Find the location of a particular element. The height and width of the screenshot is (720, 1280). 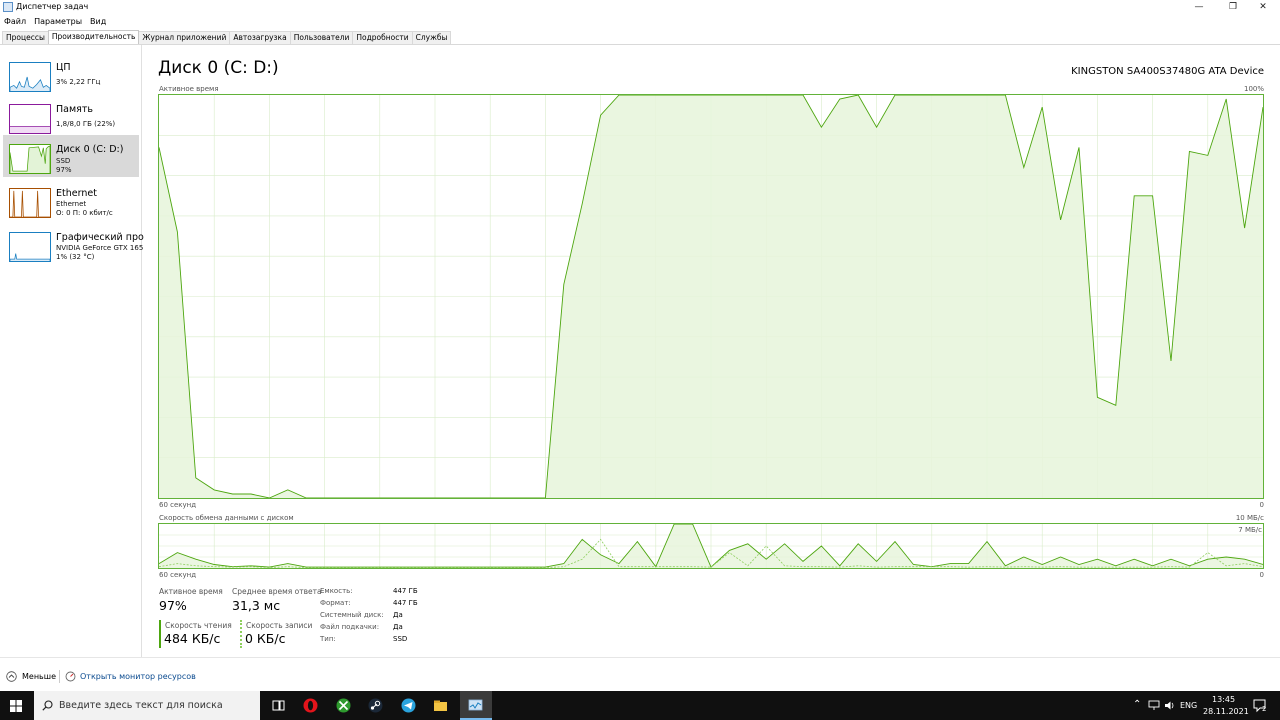

active-time-graph-max: 100% is located at coordinates (1253, 89).